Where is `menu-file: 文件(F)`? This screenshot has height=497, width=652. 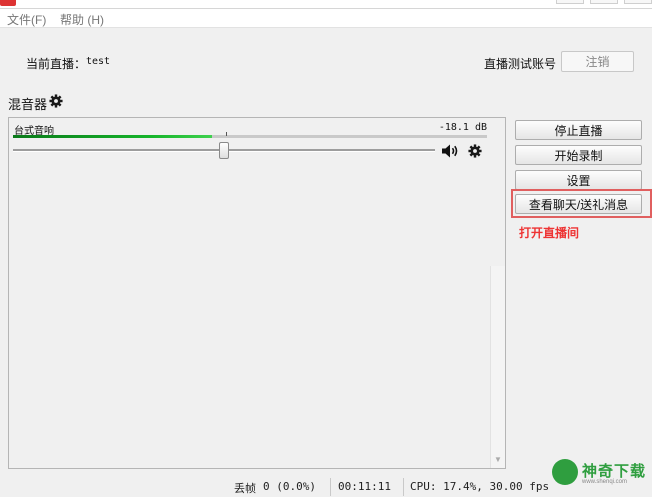 menu-file: 文件(F) is located at coordinates (26, 19).